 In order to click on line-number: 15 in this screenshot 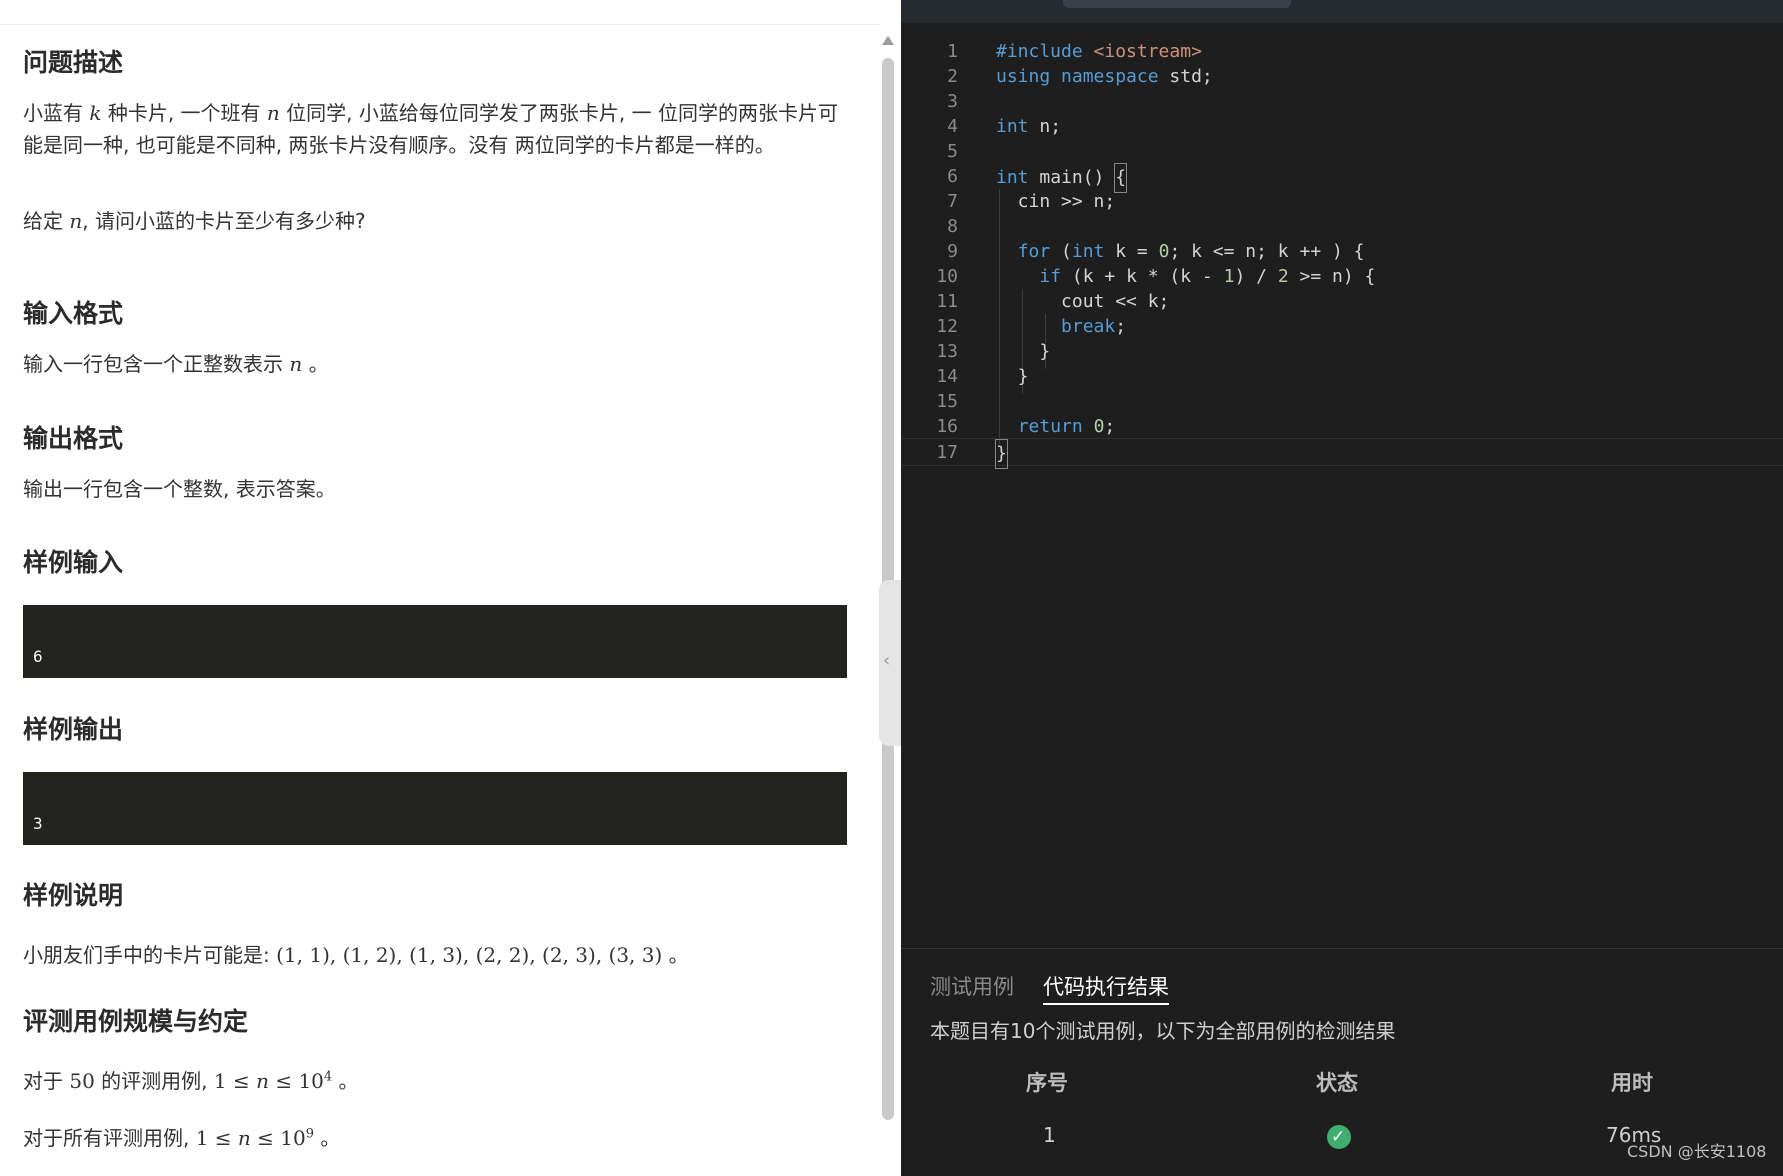, I will do `click(947, 401)`.